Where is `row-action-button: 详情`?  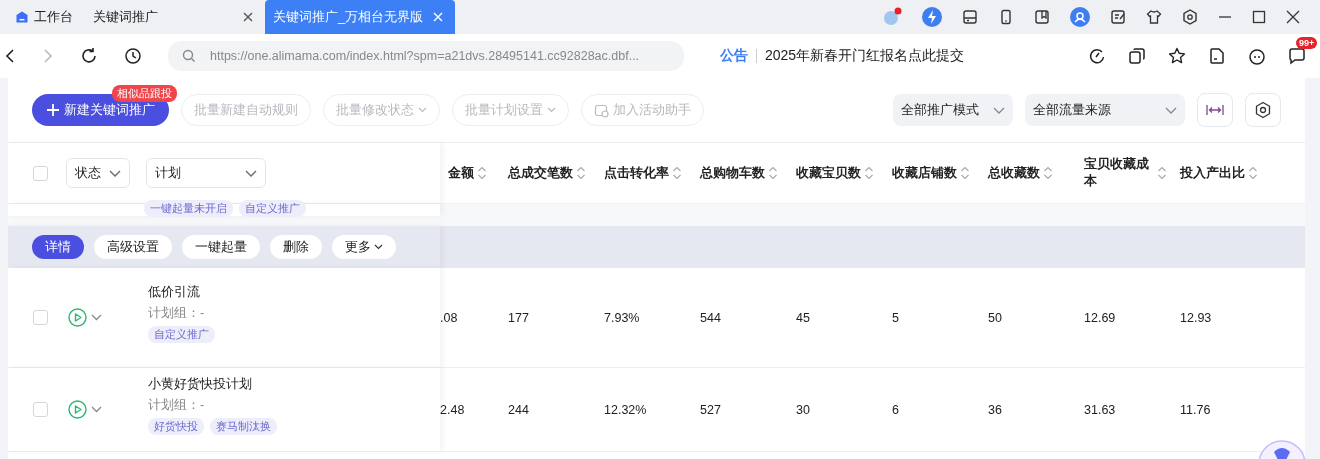
row-action-button: 详情 is located at coordinates (58, 247).